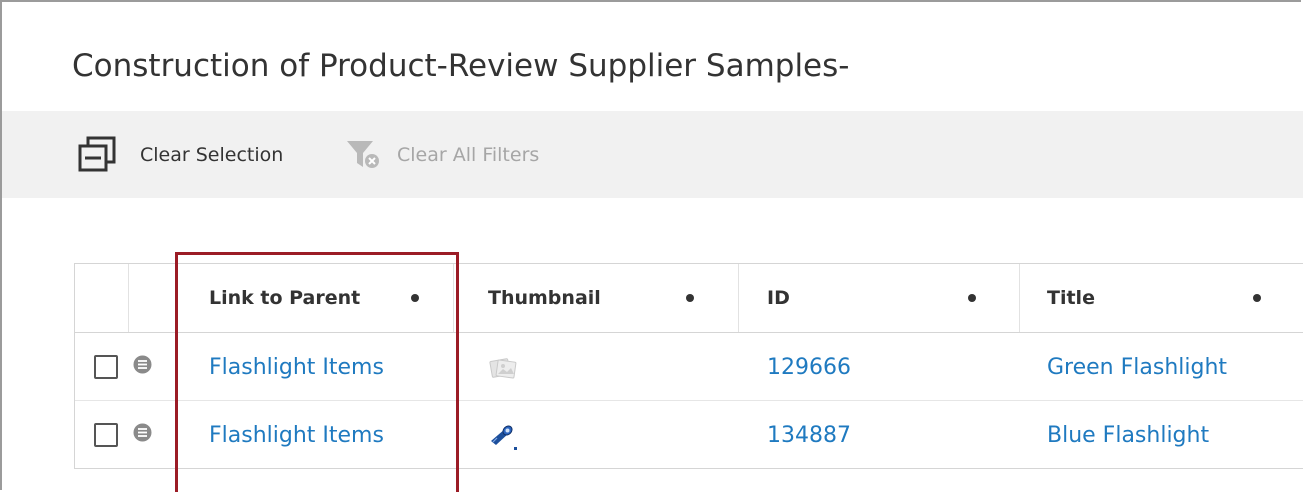  Describe the element at coordinates (503, 368) in the screenshot. I see `placeholder-image-icon` at that location.